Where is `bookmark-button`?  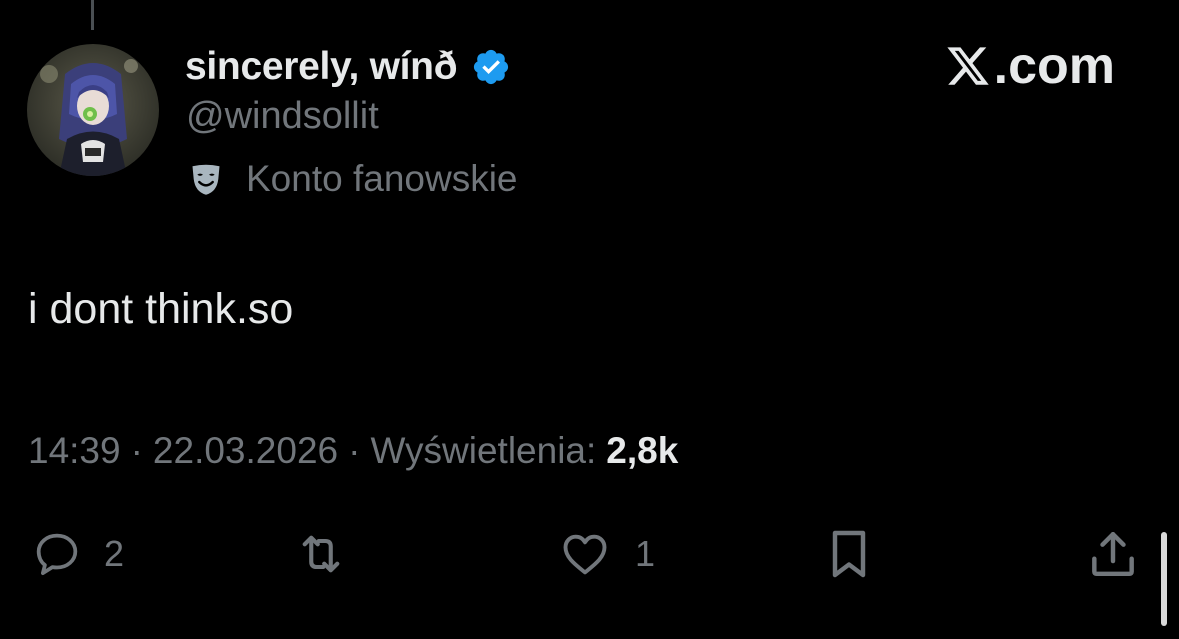 bookmark-button is located at coordinates (849, 554).